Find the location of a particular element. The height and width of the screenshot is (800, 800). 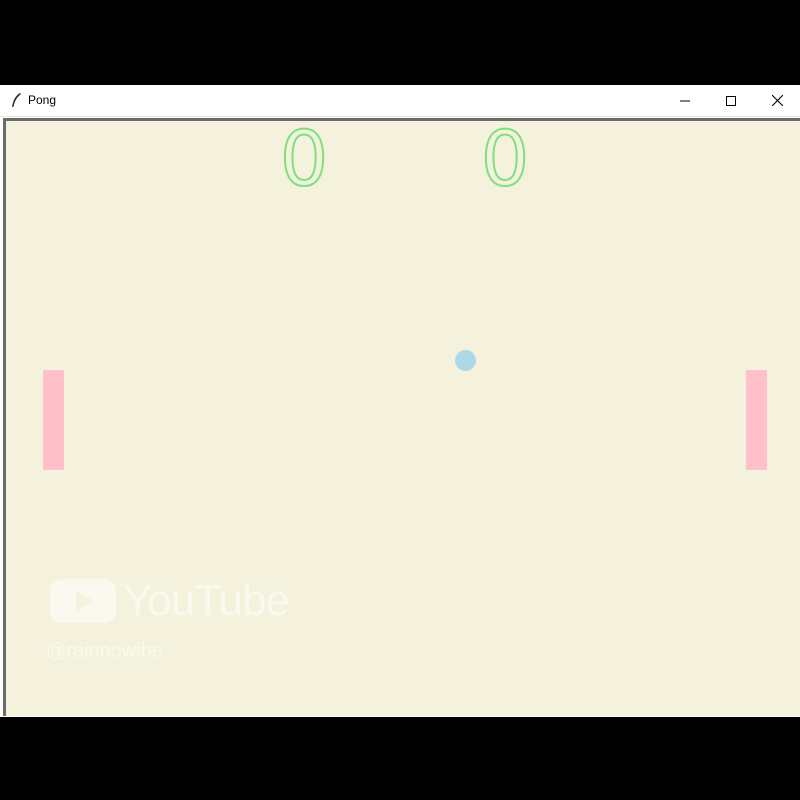

close-button is located at coordinates (777, 100).